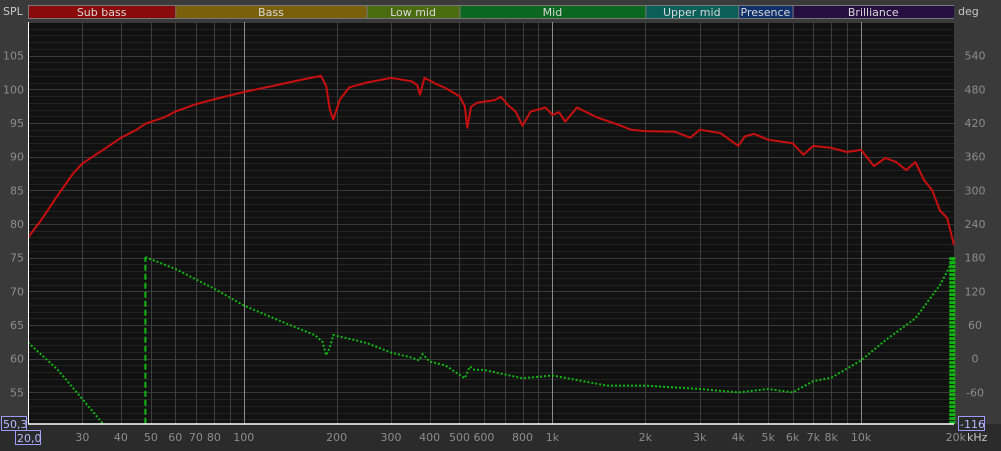 The image size is (1001, 451). Describe the element at coordinates (121, 437) in the screenshot. I see `x-tick-label: 40` at that location.